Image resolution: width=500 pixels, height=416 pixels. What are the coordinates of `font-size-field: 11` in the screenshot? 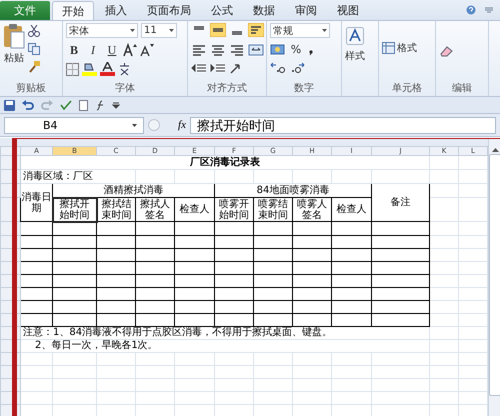 It's located at (159, 30).